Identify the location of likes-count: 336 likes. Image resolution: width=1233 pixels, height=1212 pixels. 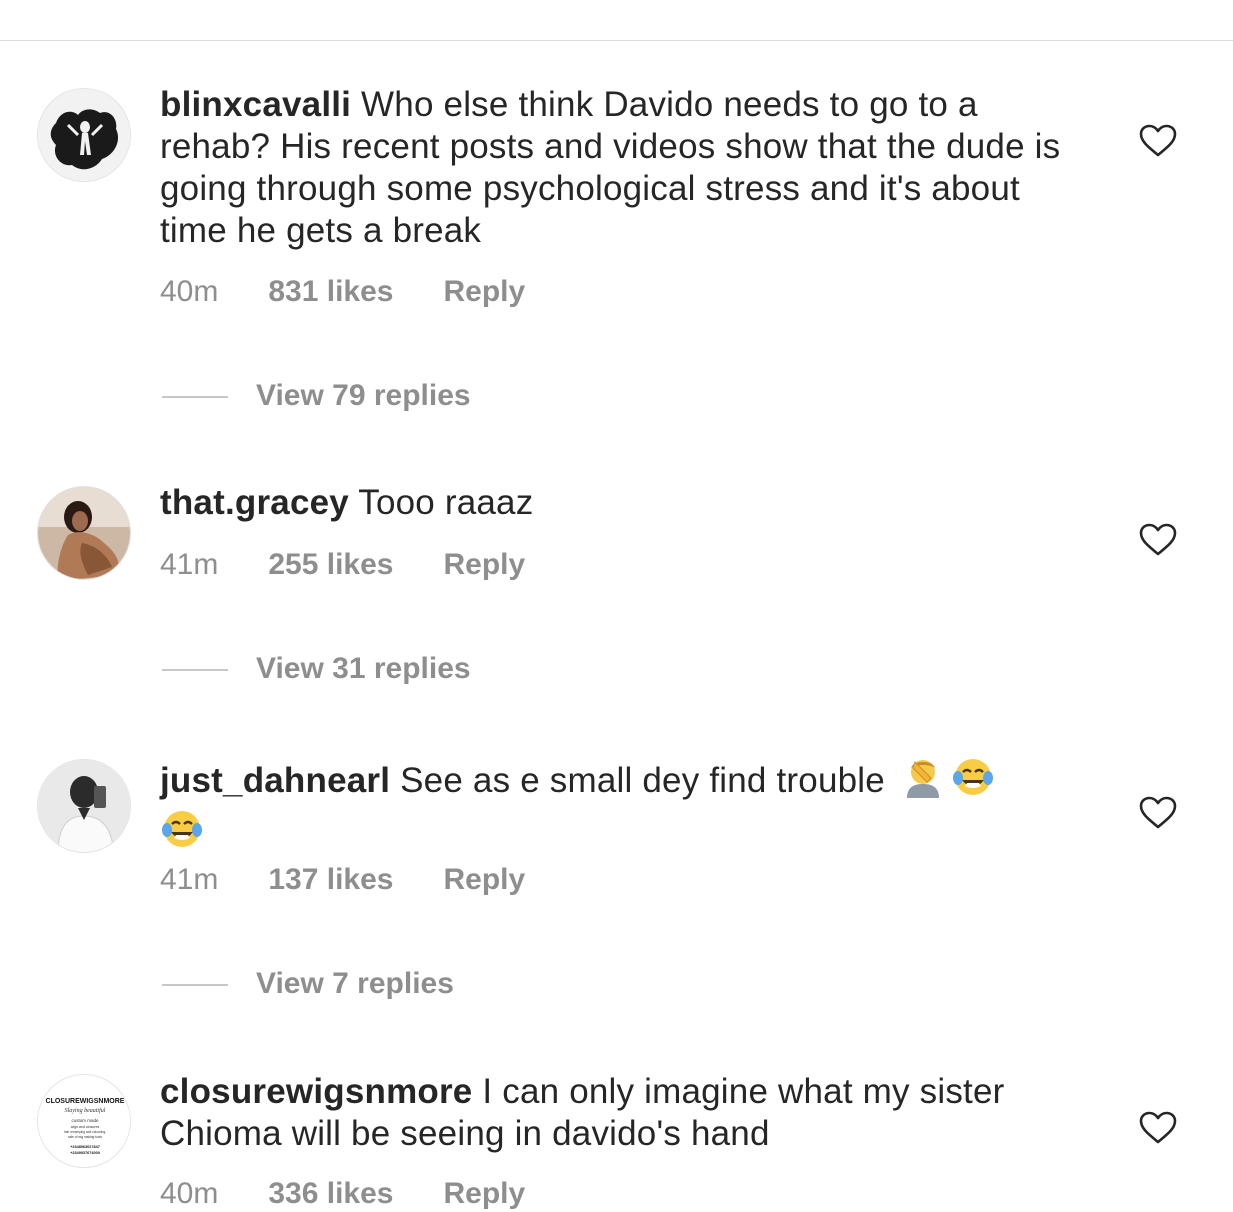
(330, 1194).